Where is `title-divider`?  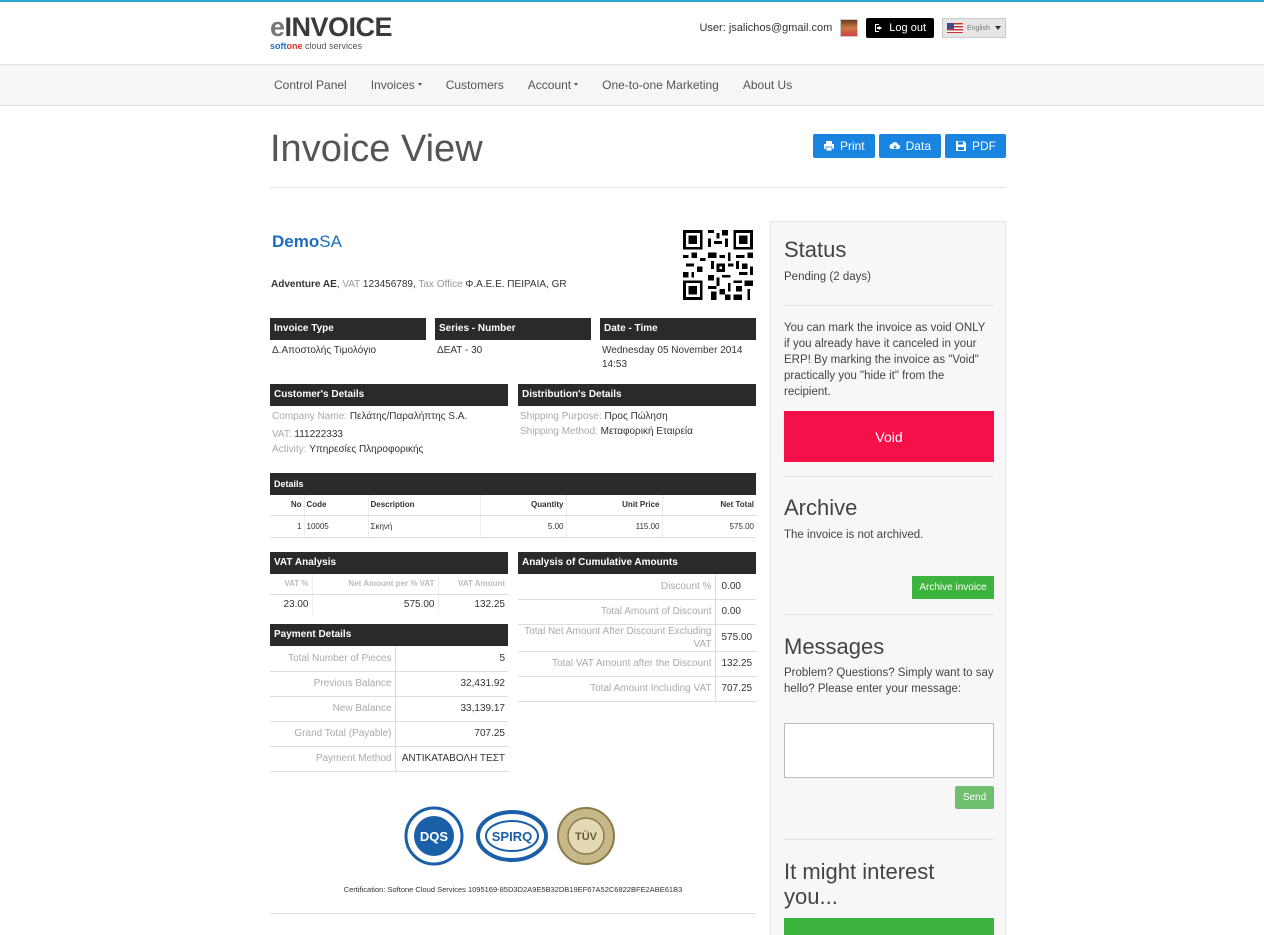 title-divider is located at coordinates (638, 187).